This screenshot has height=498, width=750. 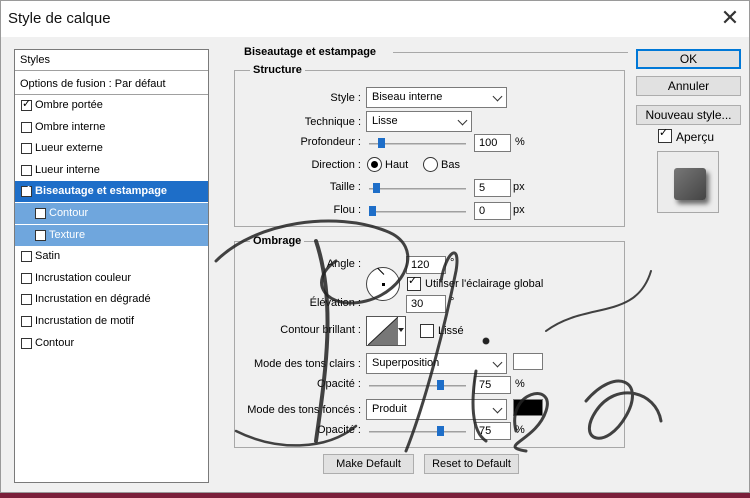 I want to click on style-item: Satin, so click(x=111, y=256).